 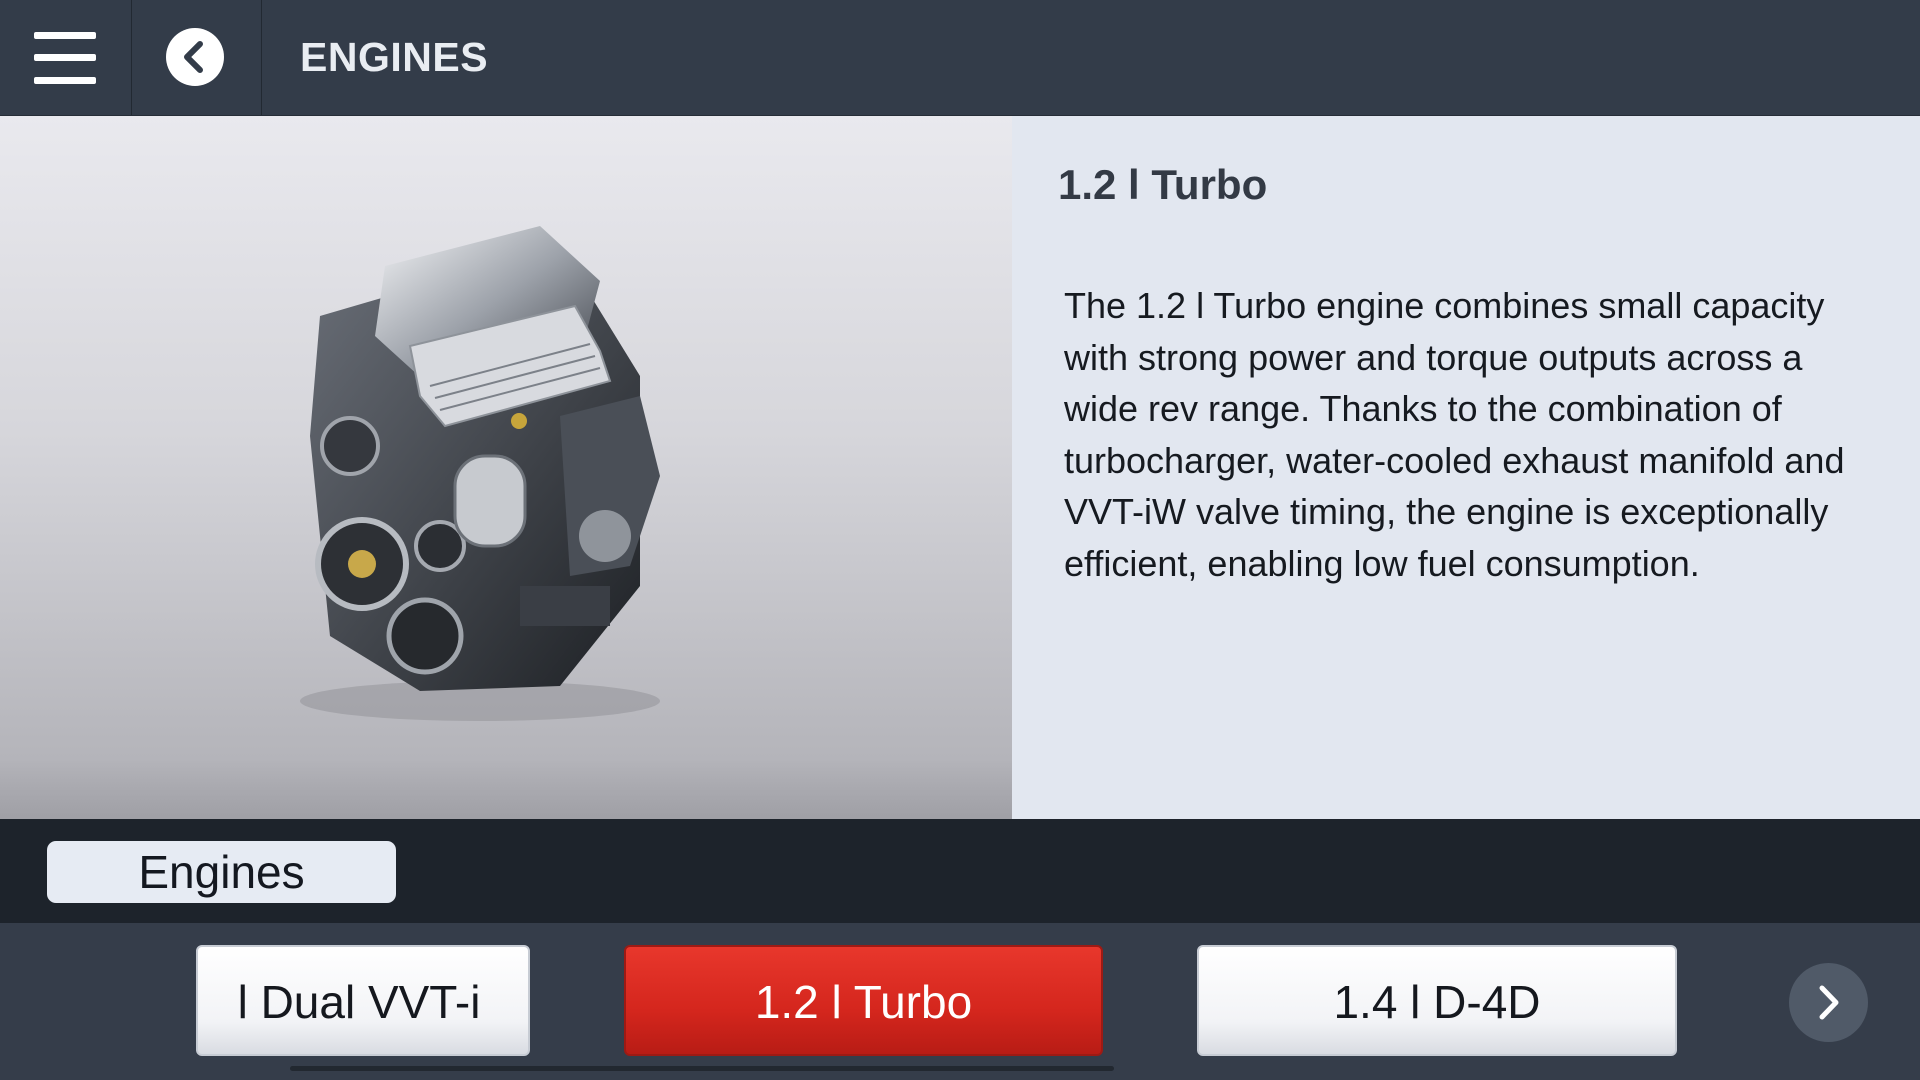 What do you see at coordinates (66, 57) in the screenshot?
I see `menu-button` at bounding box center [66, 57].